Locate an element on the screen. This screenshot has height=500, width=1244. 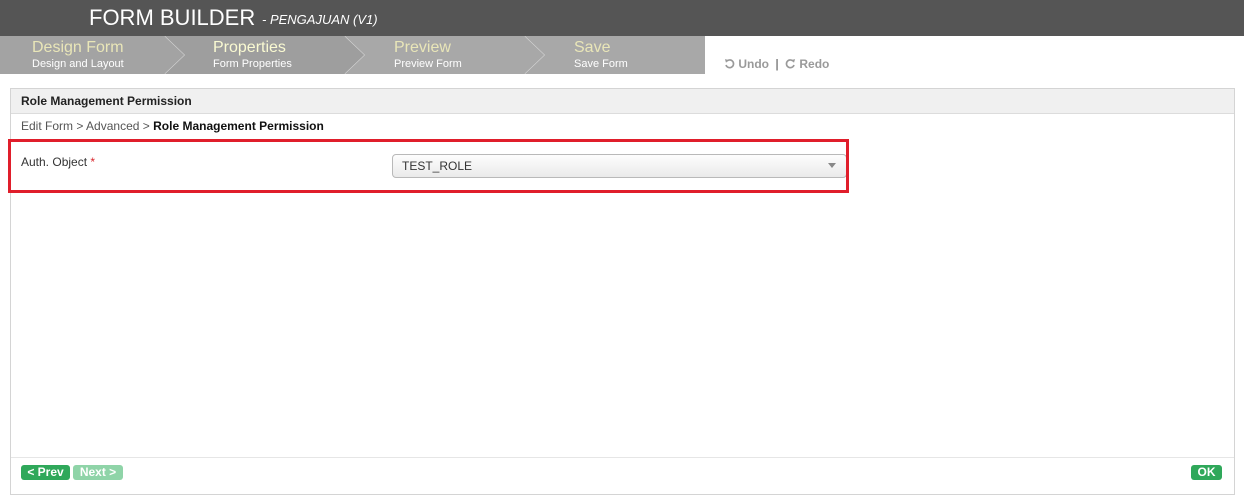
form-subtitle: - PENGAJUAN (V1) is located at coordinates (320, 19).